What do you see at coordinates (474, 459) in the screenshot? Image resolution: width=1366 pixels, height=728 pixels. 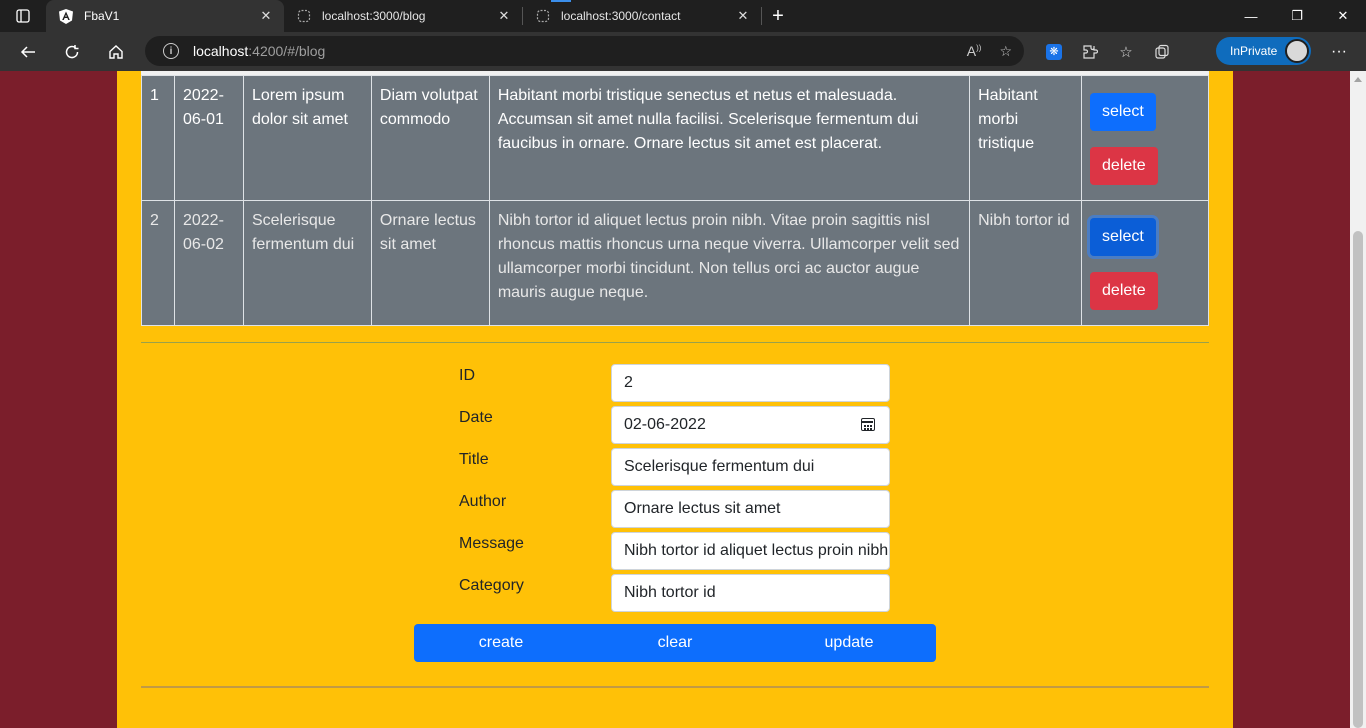 I see `title-label: Title` at bounding box center [474, 459].